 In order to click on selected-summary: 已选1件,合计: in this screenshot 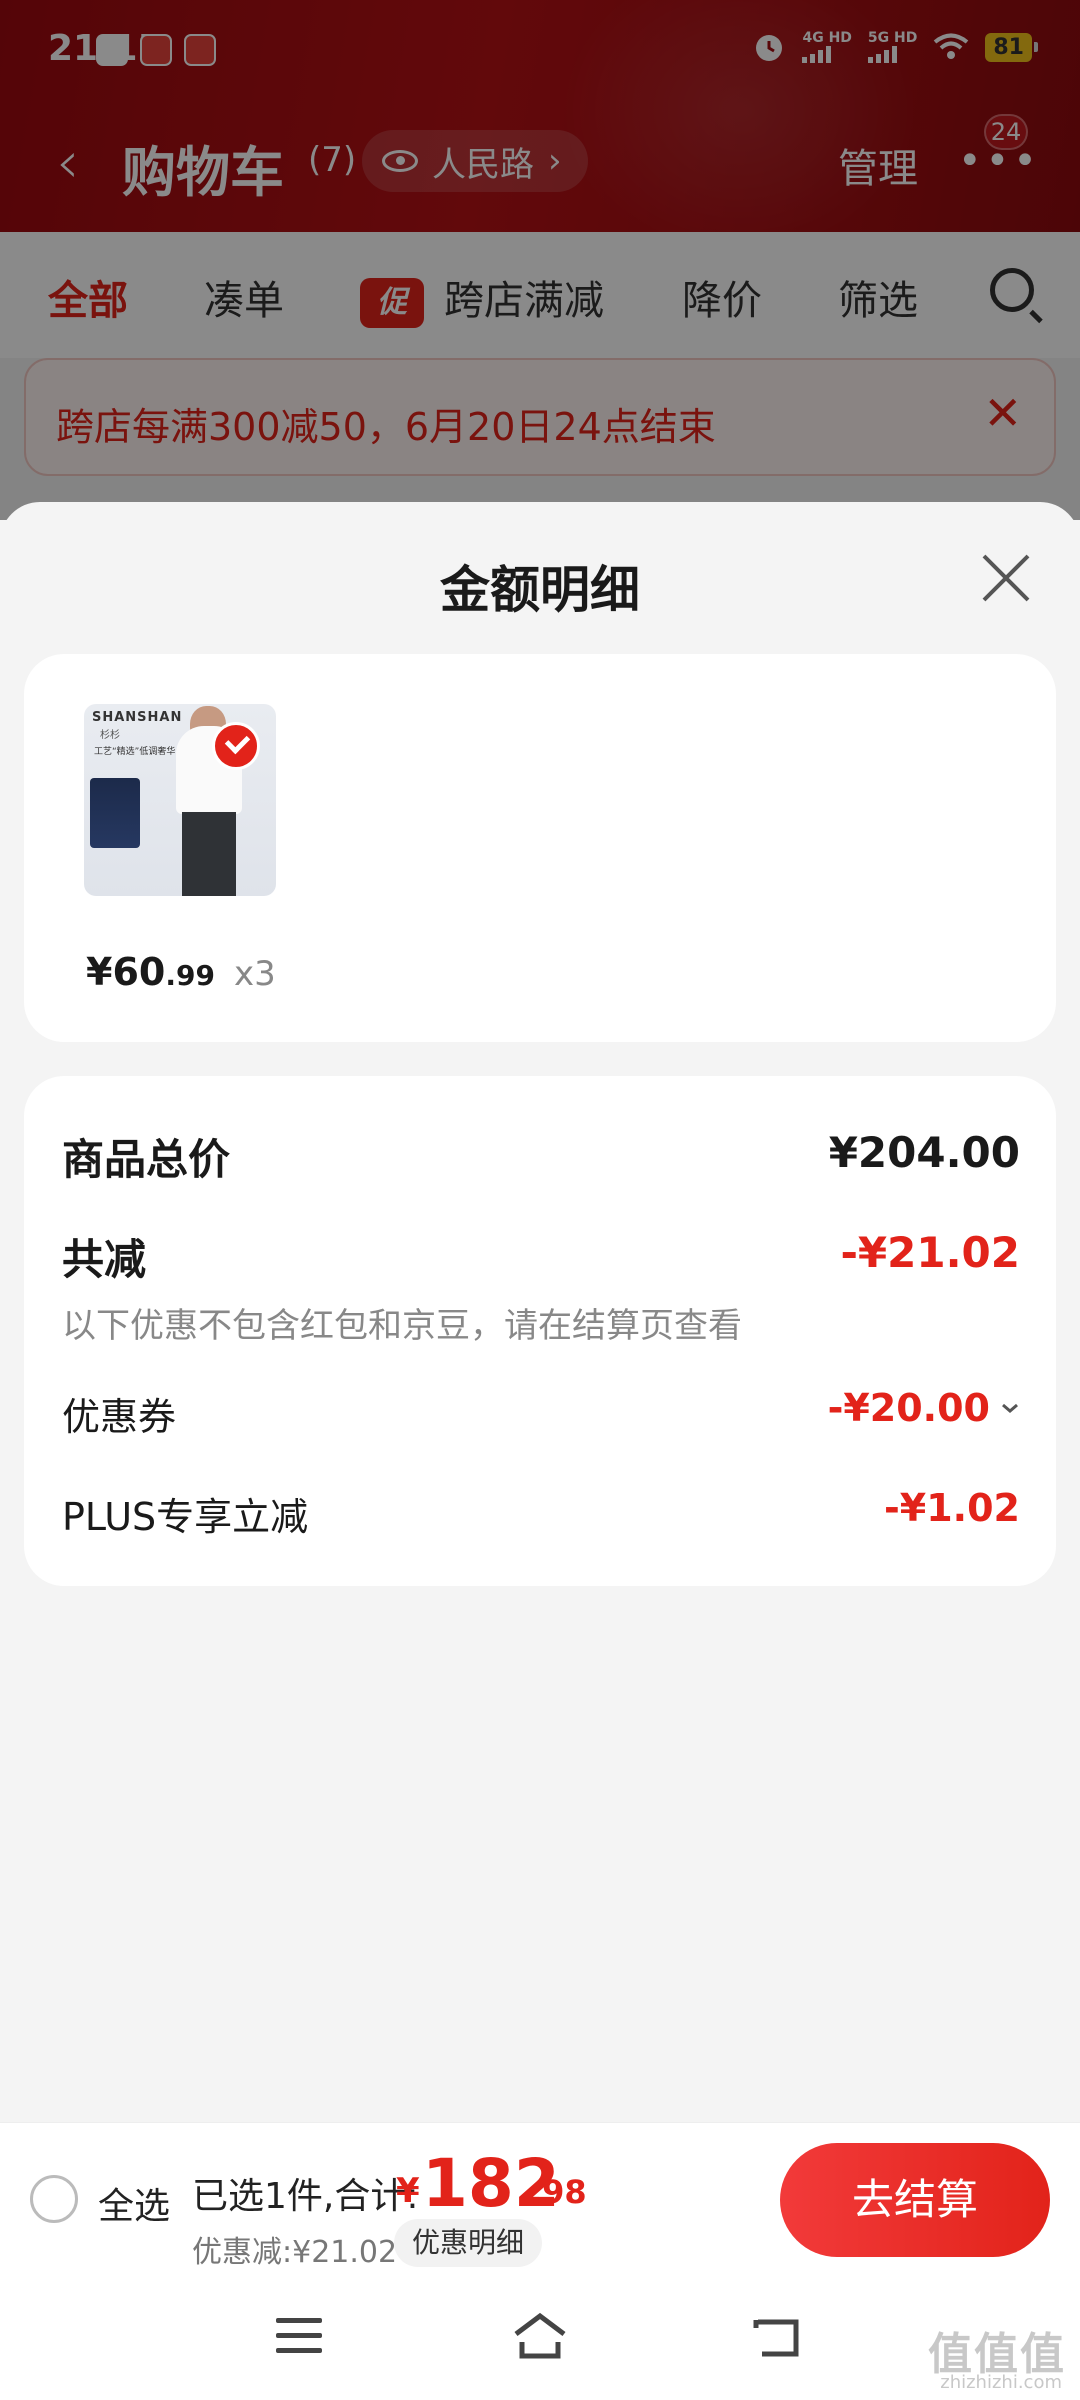, I will do `click(305, 2196)`.